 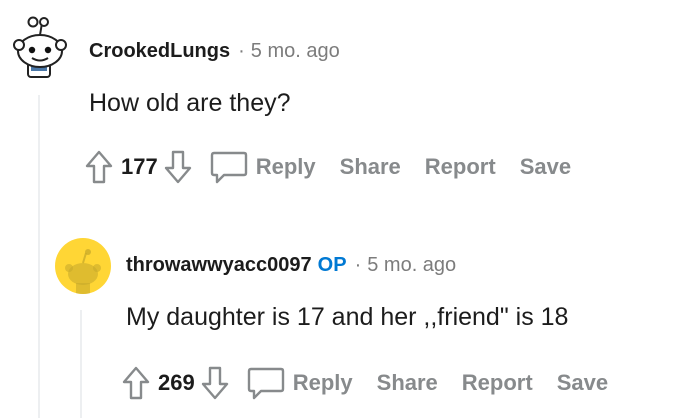 What do you see at coordinates (219, 265) in the screenshot?
I see `username: throwawwyacc0097` at bounding box center [219, 265].